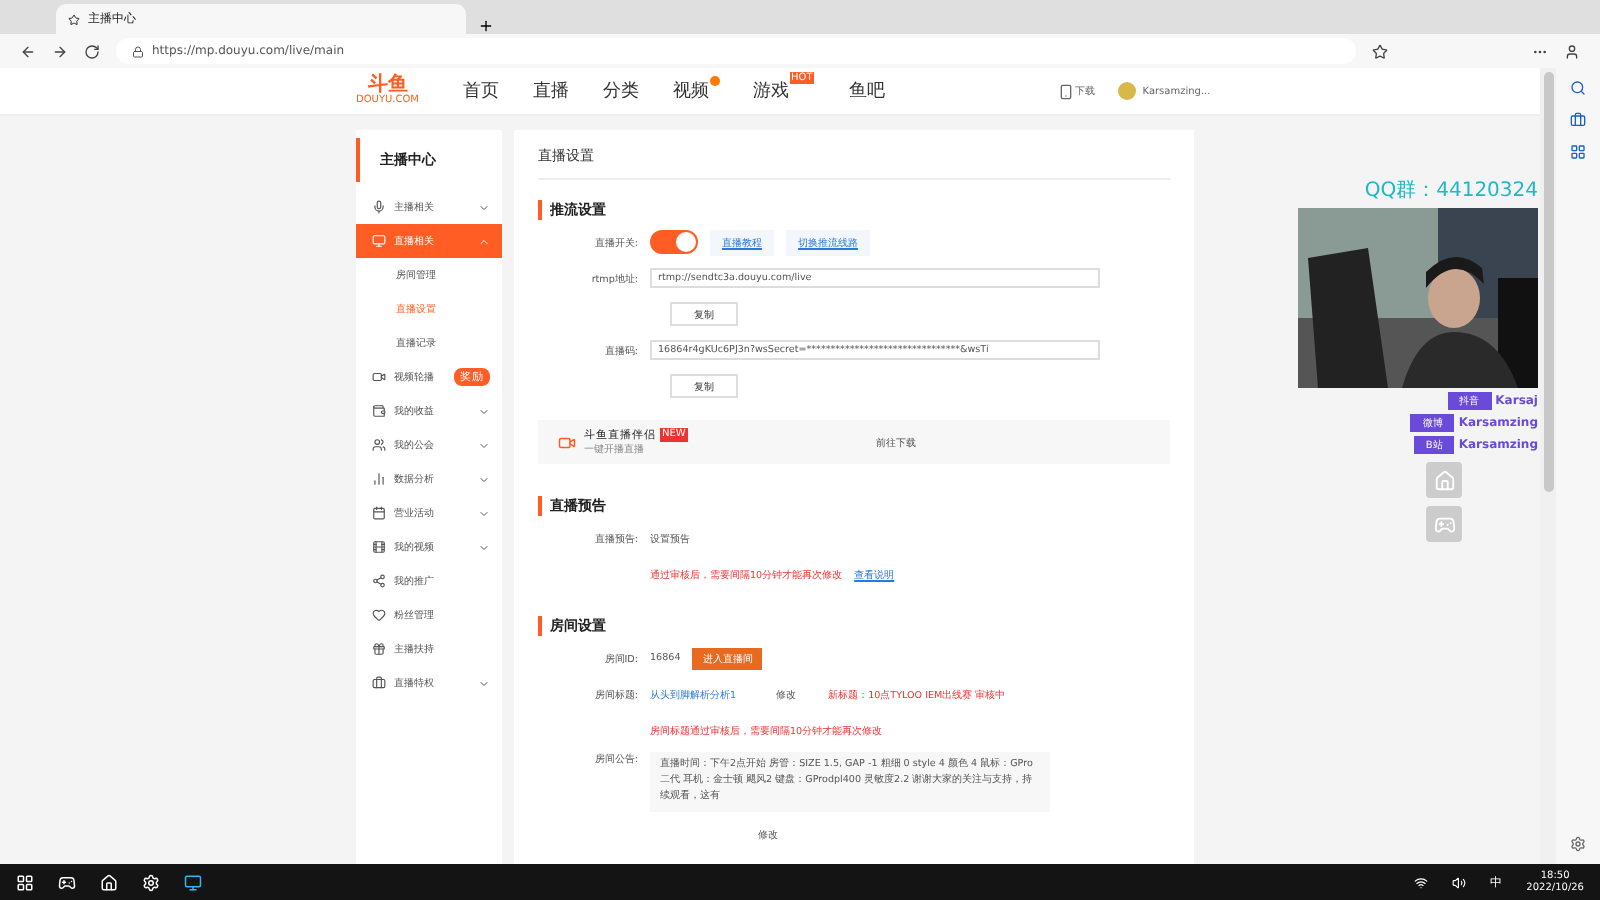  What do you see at coordinates (1066, 91) in the screenshot?
I see `phone-icon` at bounding box center [1066, 91].